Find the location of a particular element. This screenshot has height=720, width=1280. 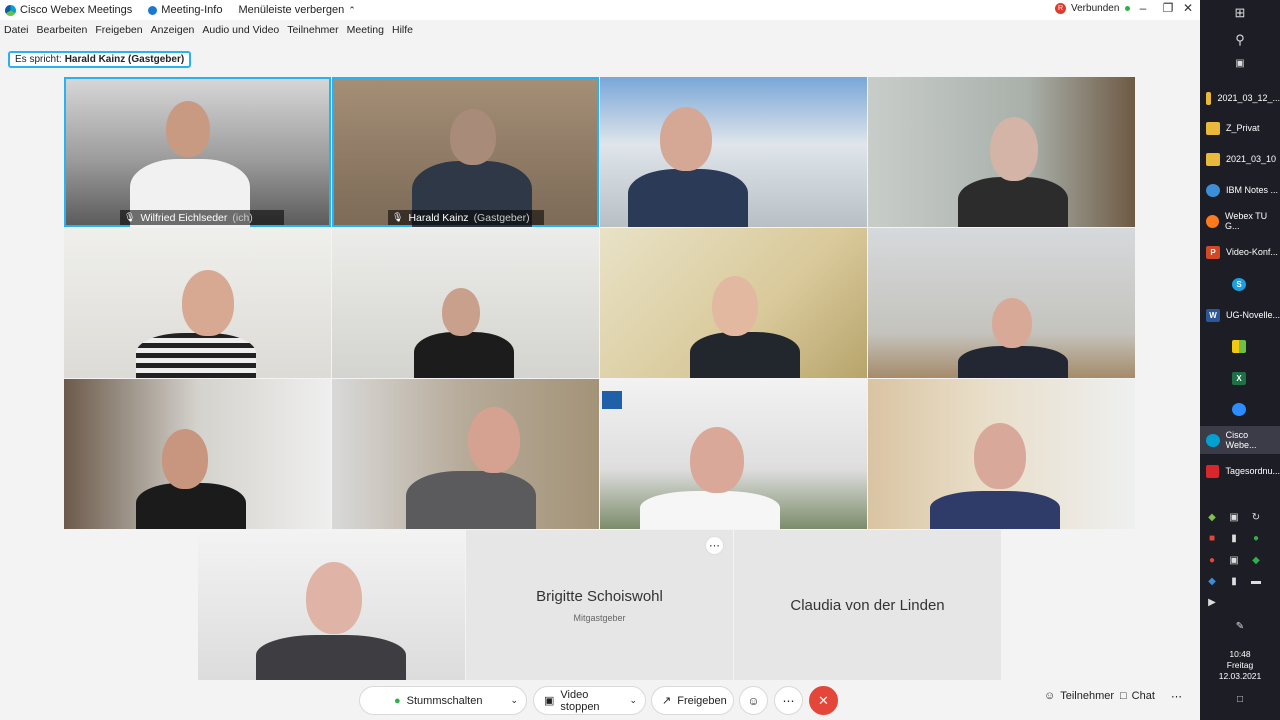

battery-icon: ▬ is located at coordinates (1256, 581).